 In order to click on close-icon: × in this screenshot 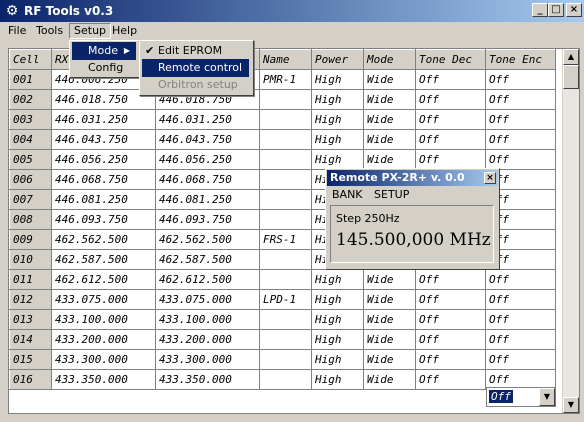, I will do `click(490, 178)`.